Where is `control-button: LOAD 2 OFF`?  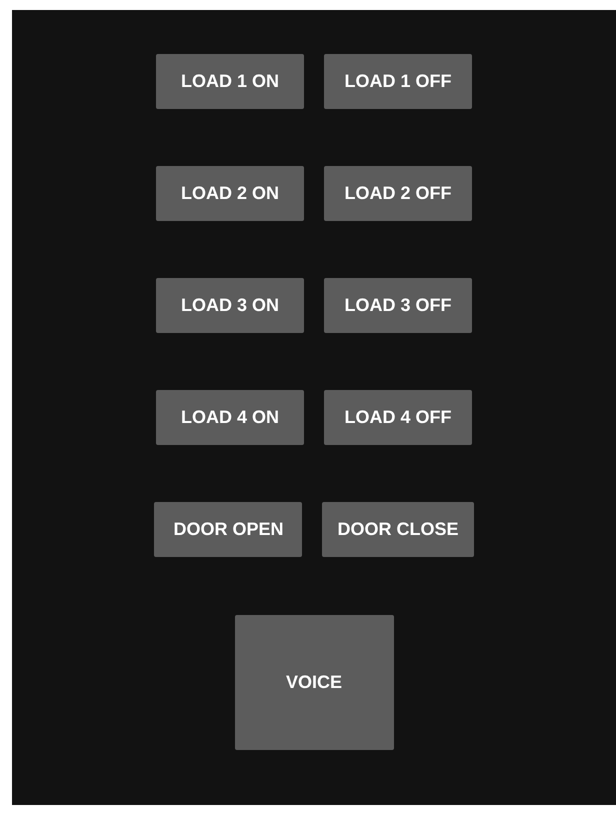 control-button: LOAD 2 OFF is located at coordinates (398, 193).